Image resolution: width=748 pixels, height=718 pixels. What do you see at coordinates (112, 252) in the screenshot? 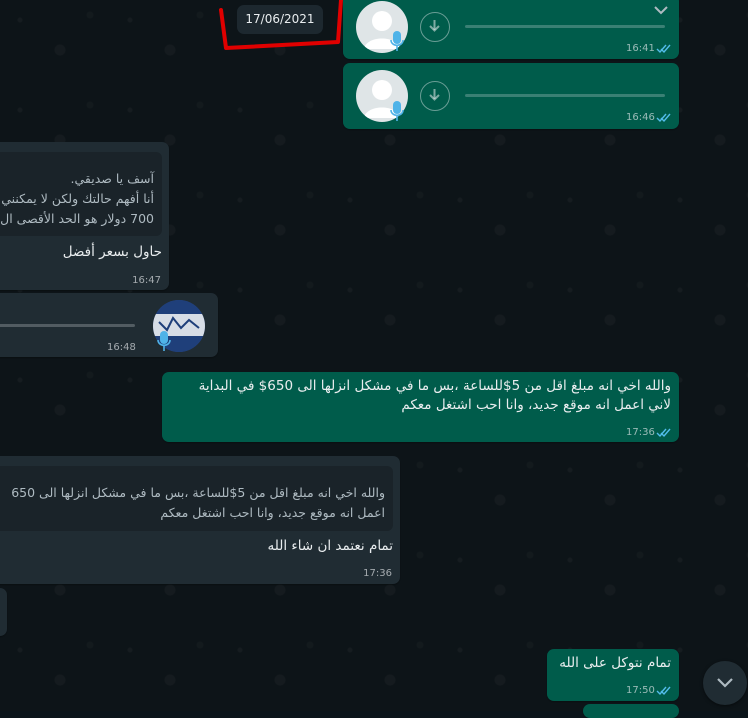
I see `message-text: حاول بسعر أفضل` at bounding box center [112, 252].